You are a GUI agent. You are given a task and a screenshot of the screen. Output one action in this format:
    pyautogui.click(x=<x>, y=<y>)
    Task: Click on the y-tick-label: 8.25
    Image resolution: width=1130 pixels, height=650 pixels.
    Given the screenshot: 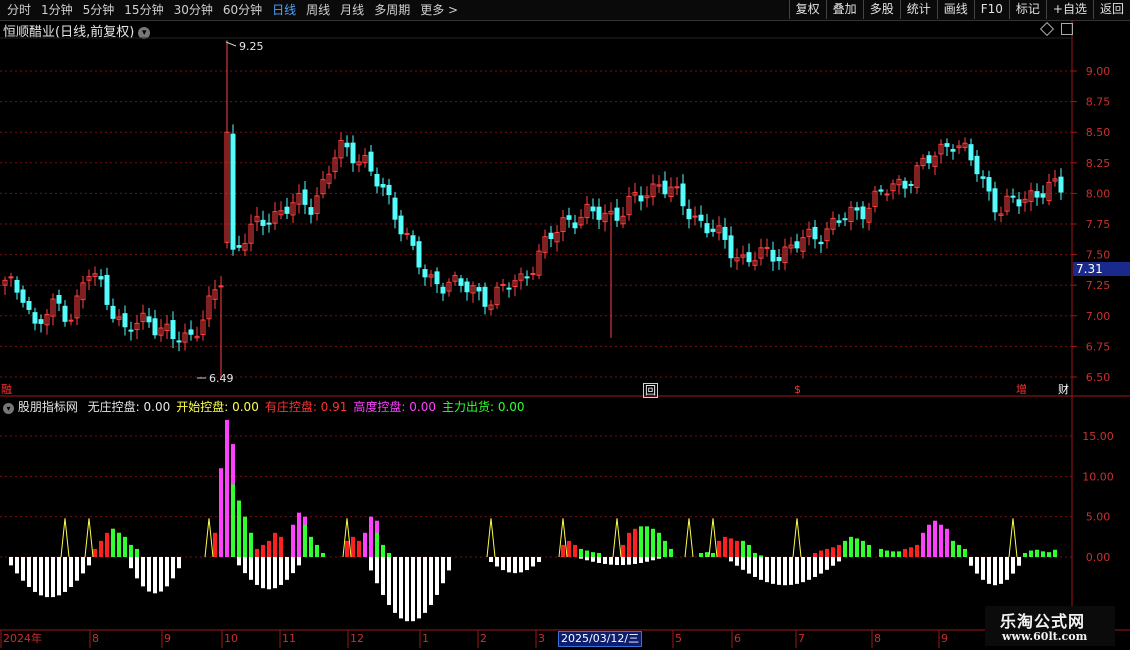 What is the action you would take?
    pyautogui.click(x=1098, y=163)
    